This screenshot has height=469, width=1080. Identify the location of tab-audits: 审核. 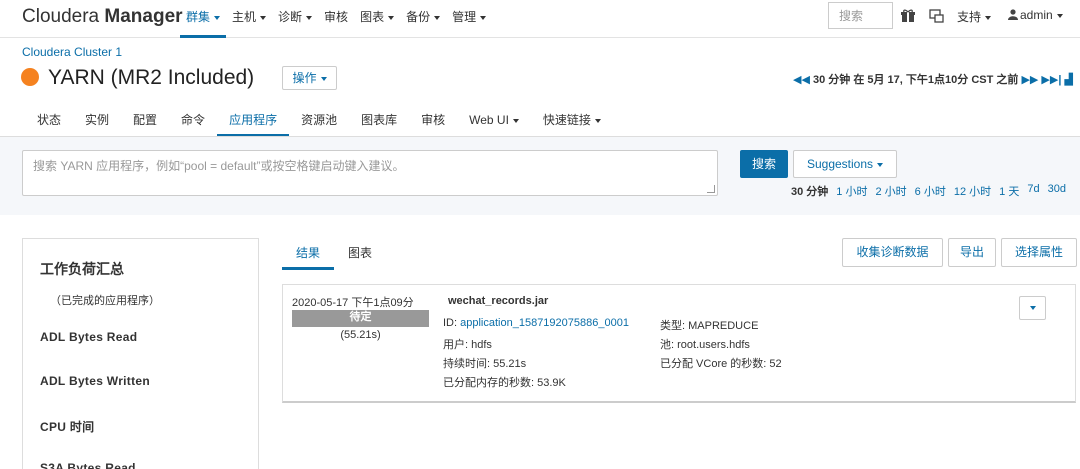
(433, 122).